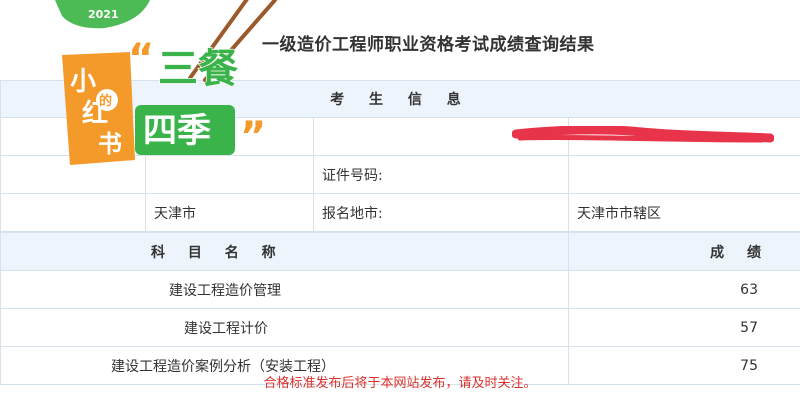 The height and width of the screenshot is (400, 800). What do you see at coordinates (284, 327) in the screenshot?
I see `subject-name: 建设工程计价` at bounding box center [284, 327].